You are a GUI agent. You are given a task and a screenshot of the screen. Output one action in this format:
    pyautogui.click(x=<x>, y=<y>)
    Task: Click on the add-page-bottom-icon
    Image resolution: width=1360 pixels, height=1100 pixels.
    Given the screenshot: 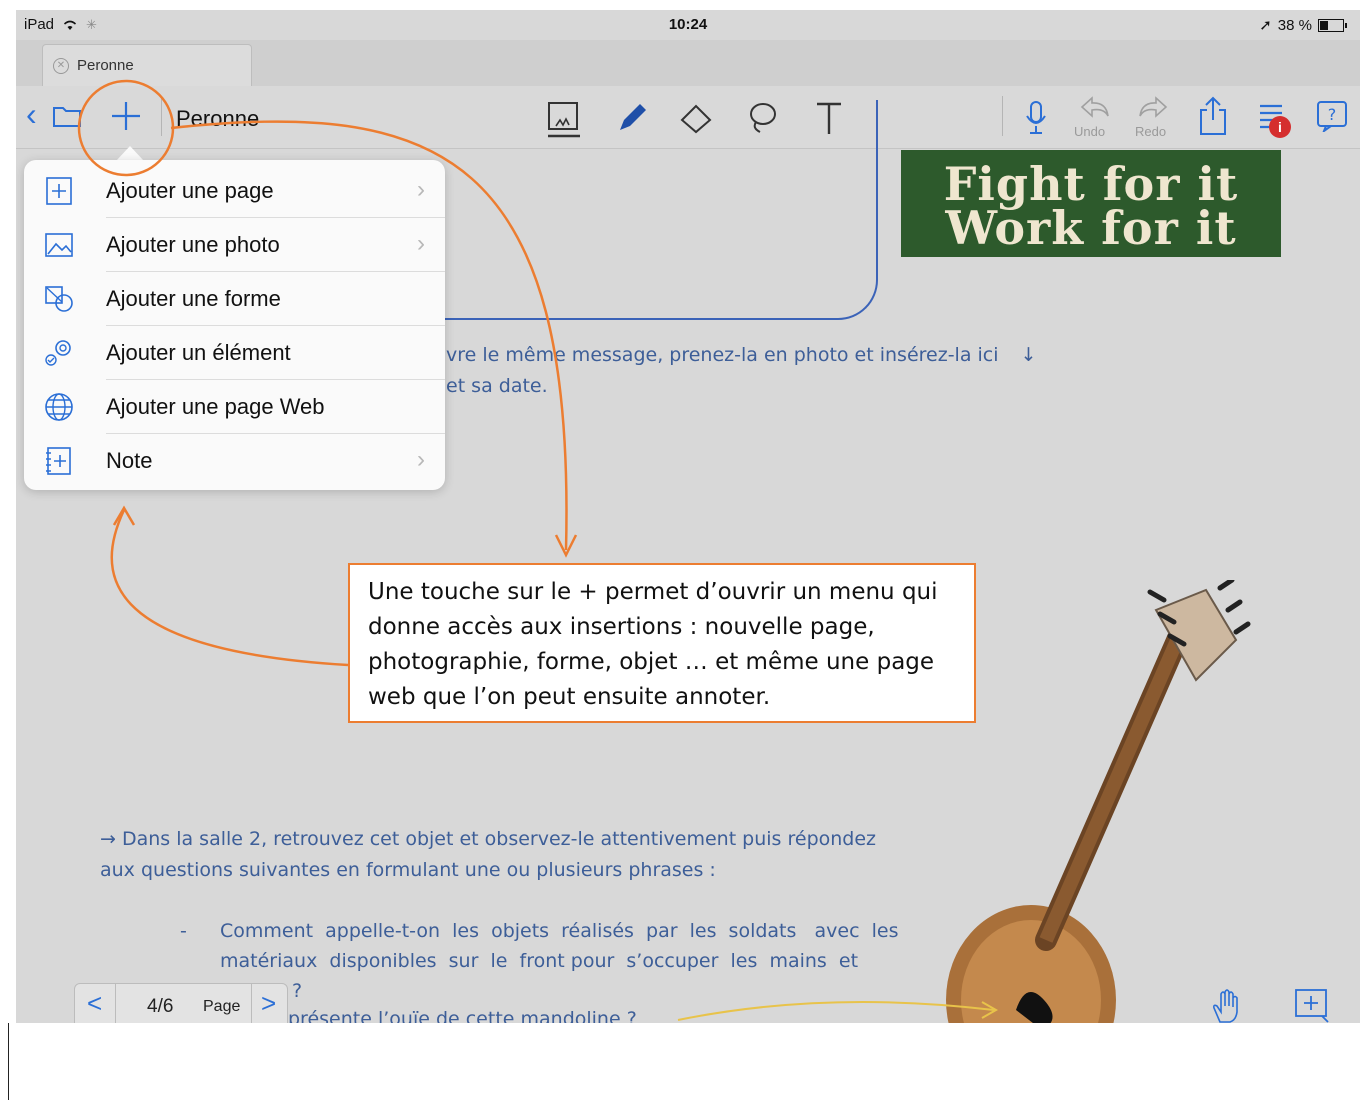 What is the action you would take?
    pyautogui.click(x=1312, y=1004)
    